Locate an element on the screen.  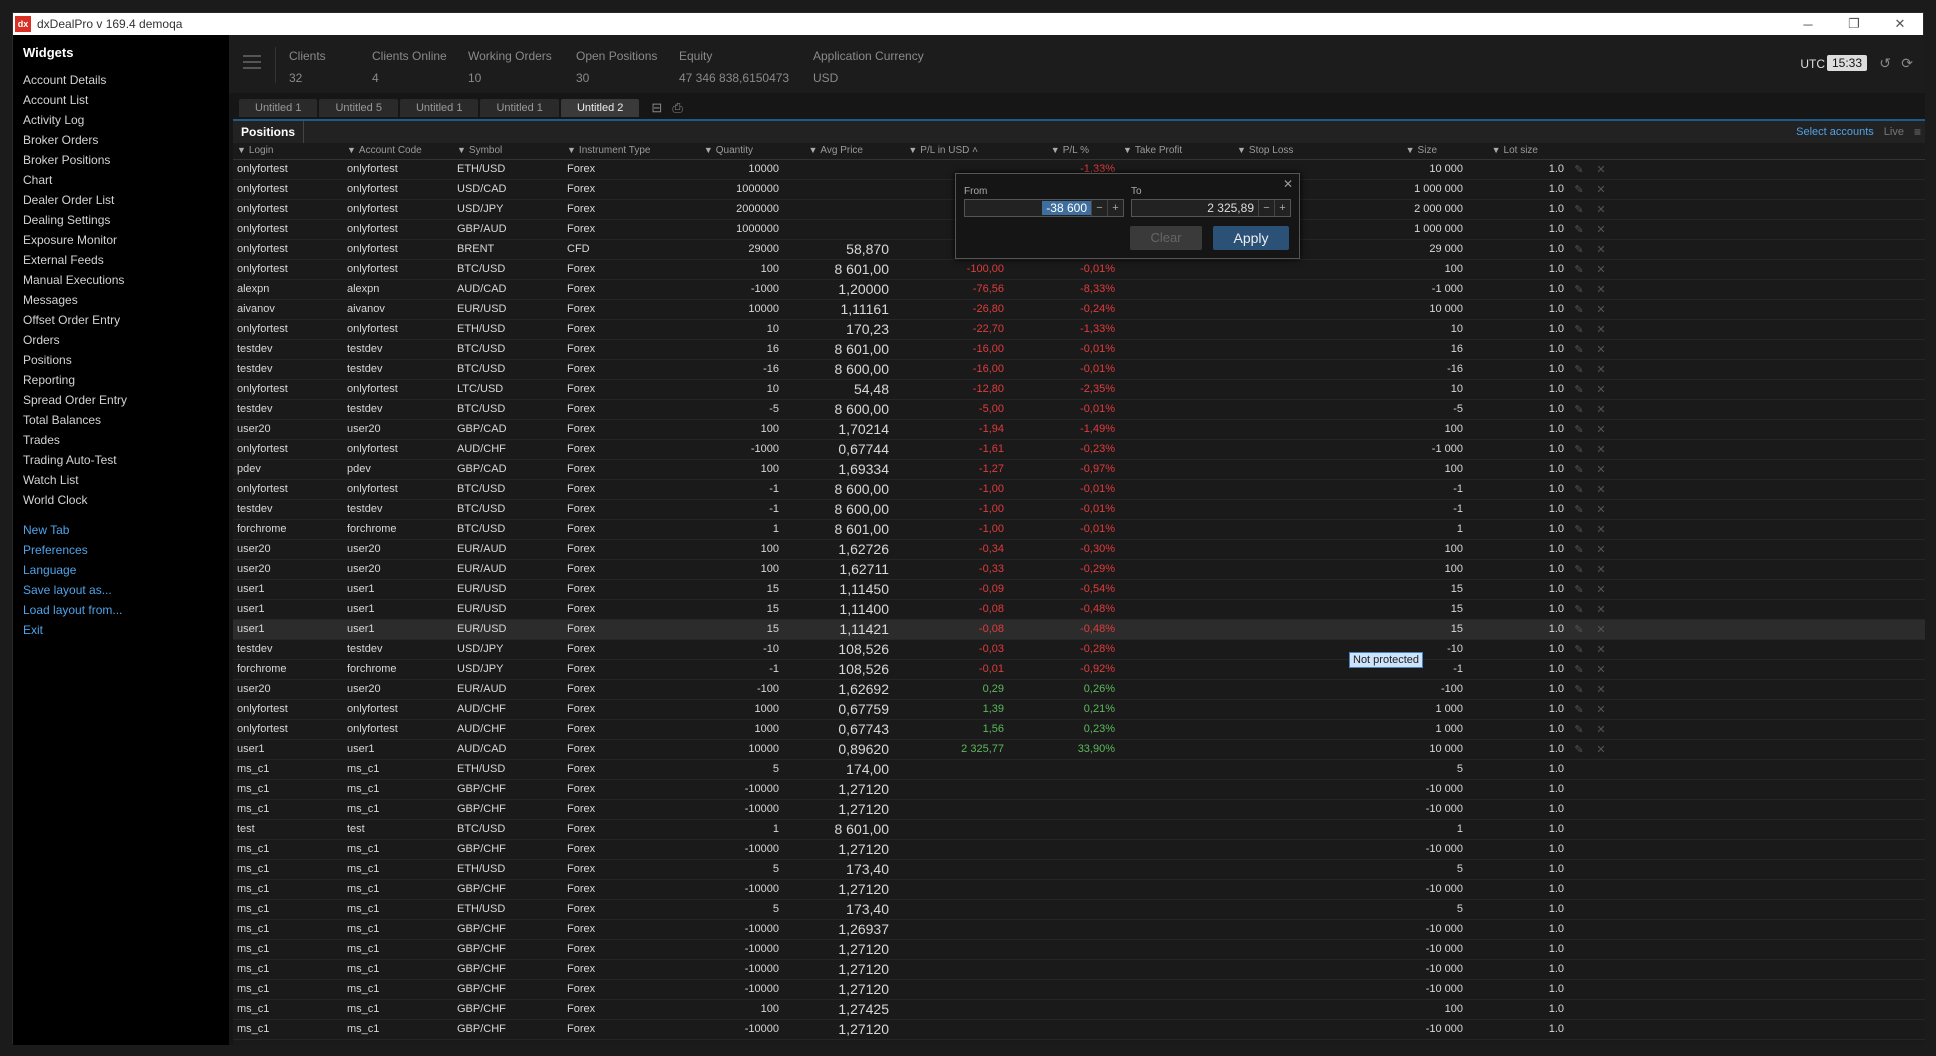
sidebar-item-messages: Messages is located at coordinates (126, 300).